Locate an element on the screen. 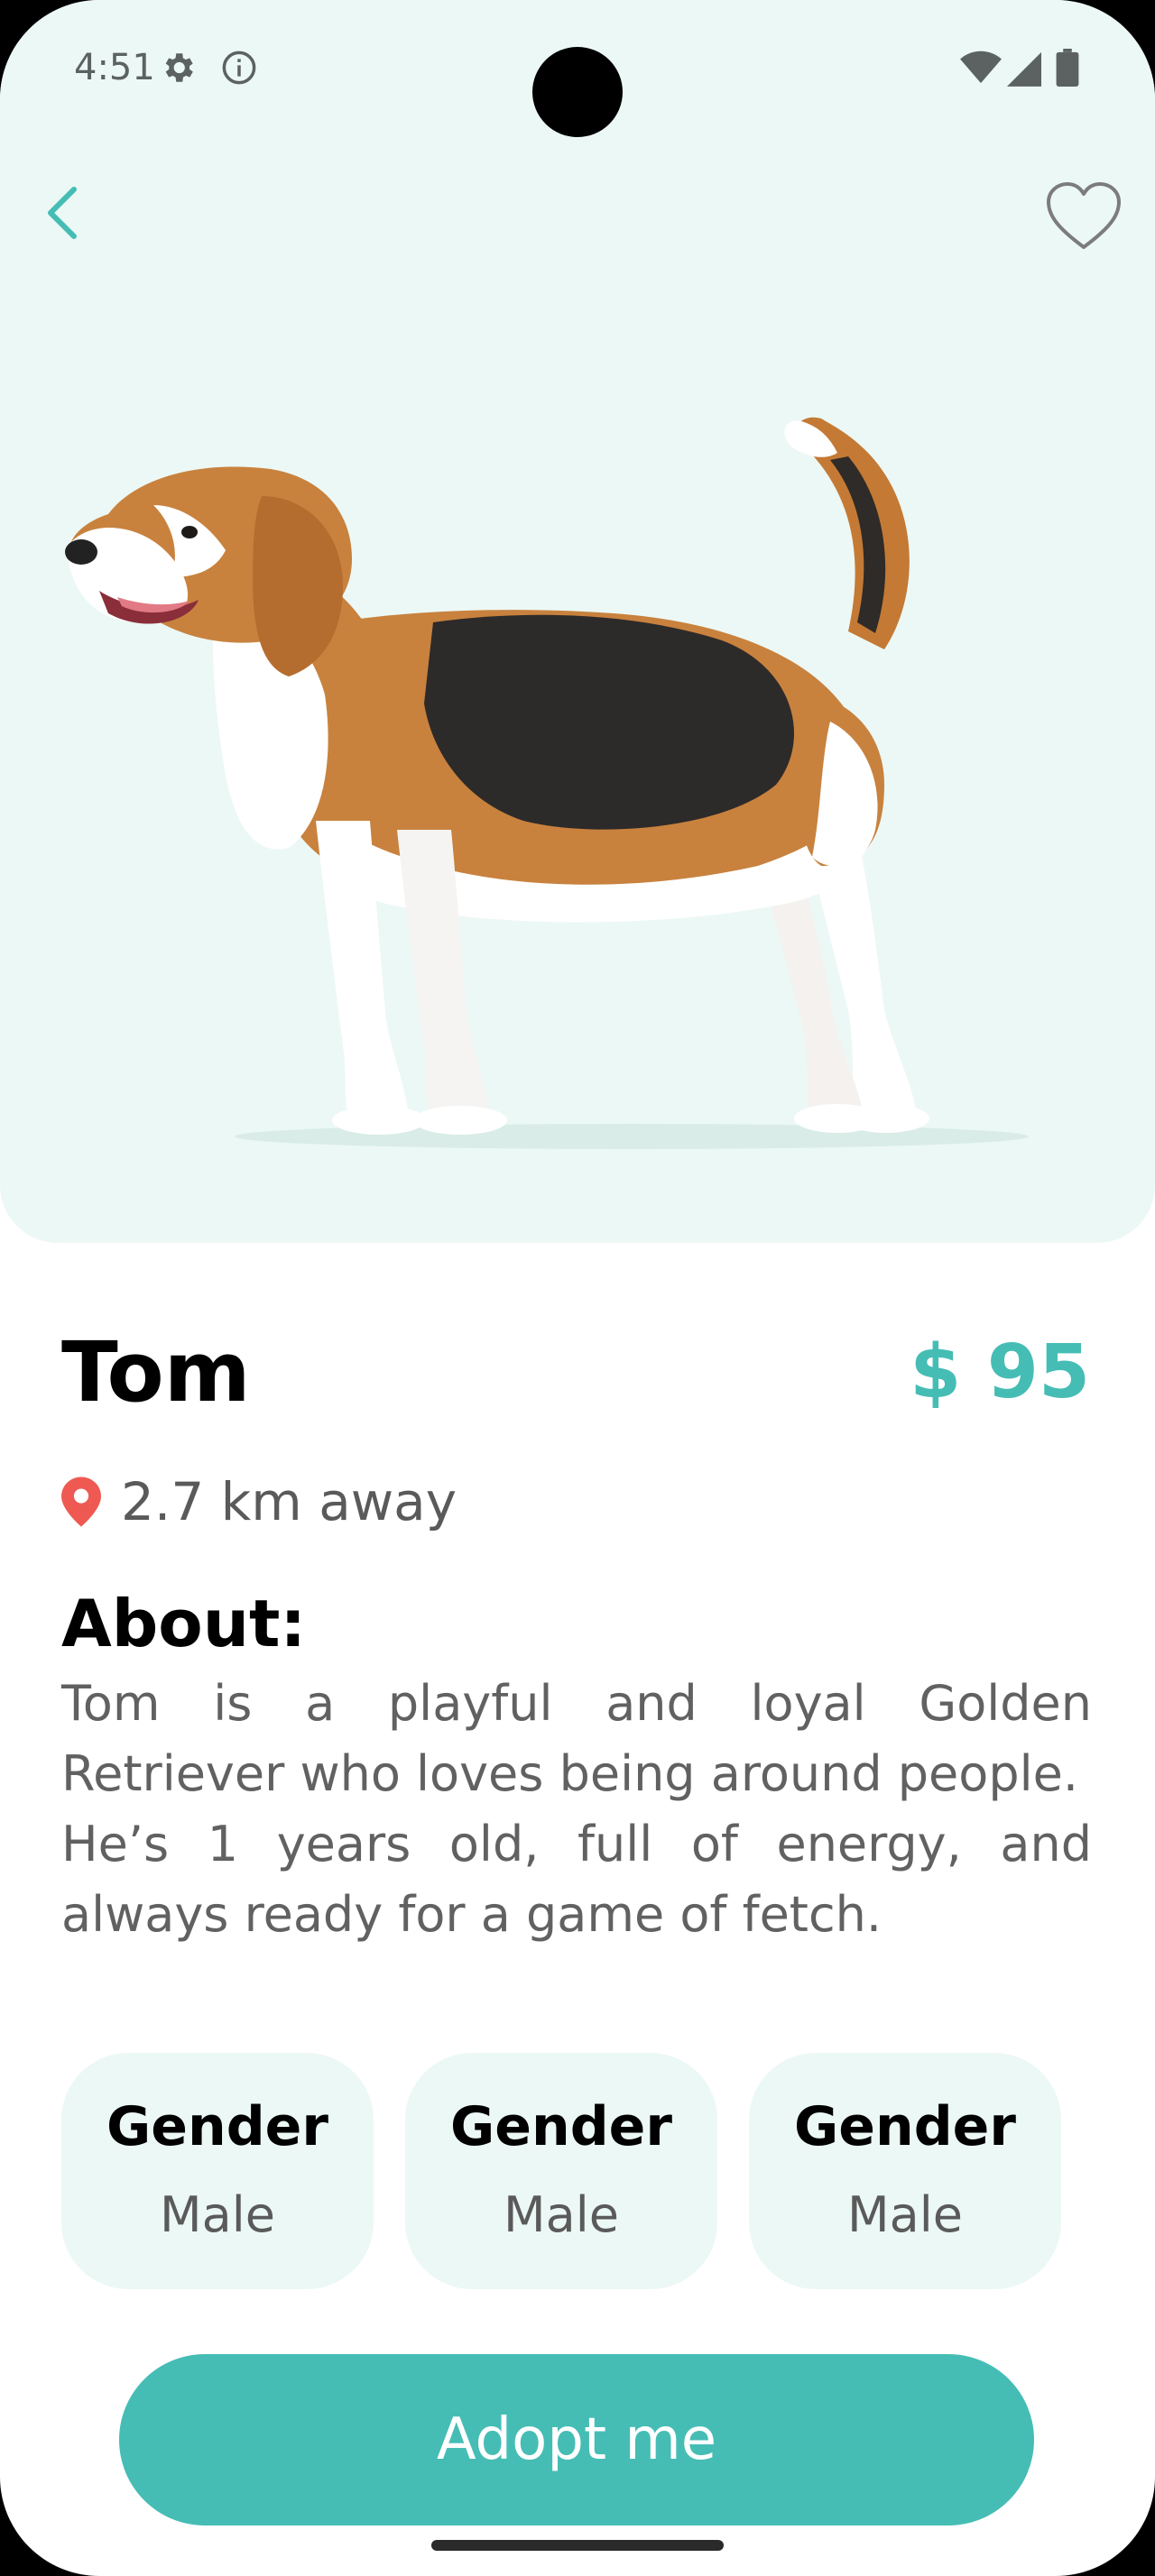  status-time: 4:51 is located at coordinates (114, 68).